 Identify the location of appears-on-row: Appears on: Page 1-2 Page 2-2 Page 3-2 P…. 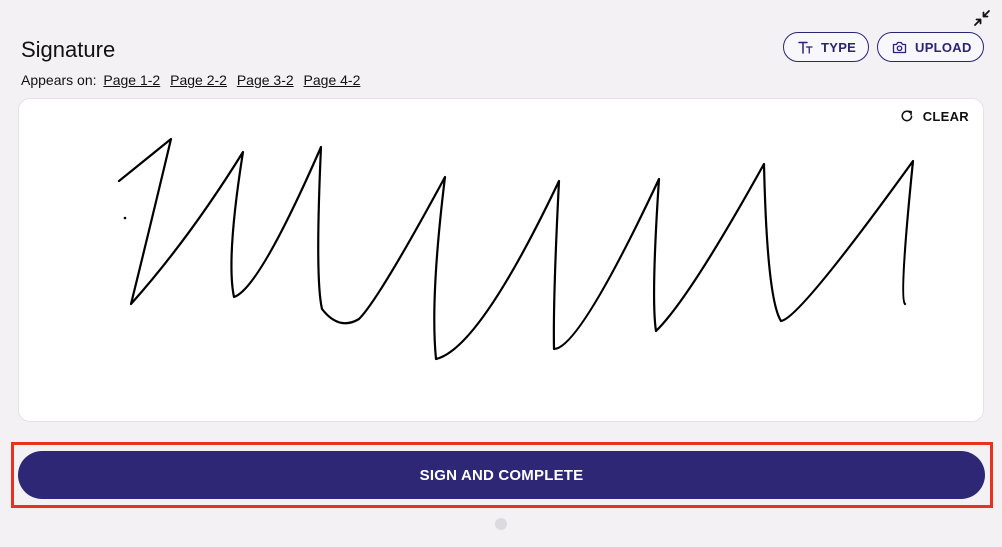
(190, 80).